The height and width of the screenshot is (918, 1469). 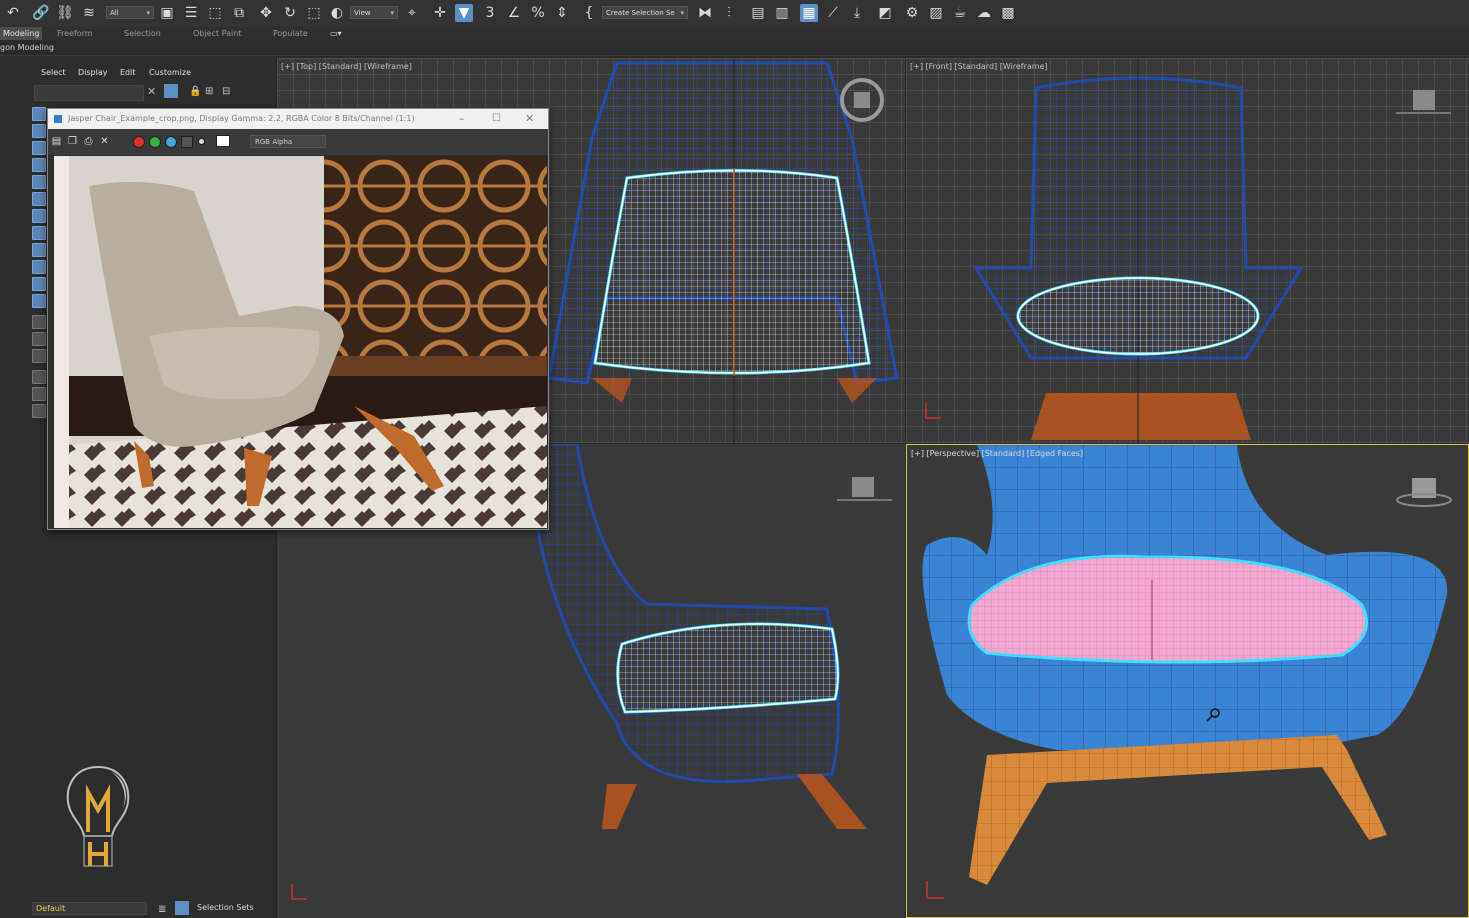 What do you see at coordinates (151, 91) in the screenshot?
I see `clear-search-icon: ✕` at bounding box center [151, 91].